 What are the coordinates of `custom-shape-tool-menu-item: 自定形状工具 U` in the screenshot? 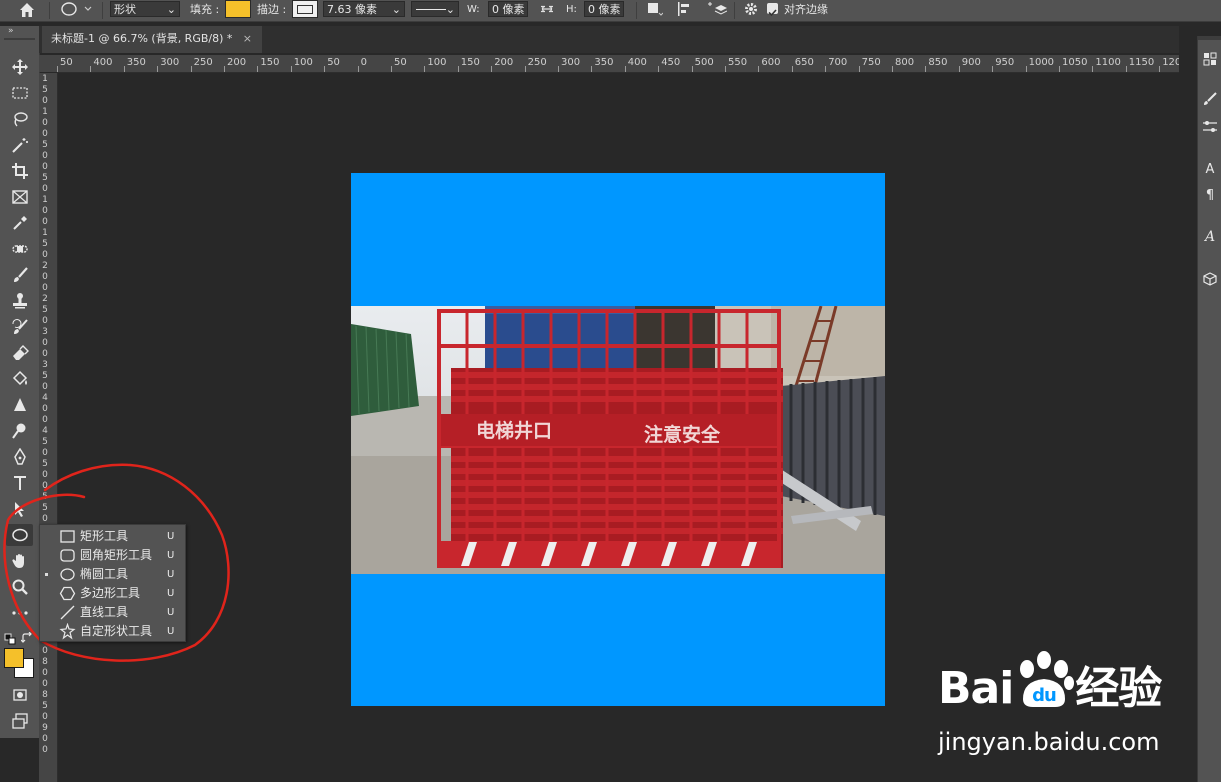 It's located at (112, 631).